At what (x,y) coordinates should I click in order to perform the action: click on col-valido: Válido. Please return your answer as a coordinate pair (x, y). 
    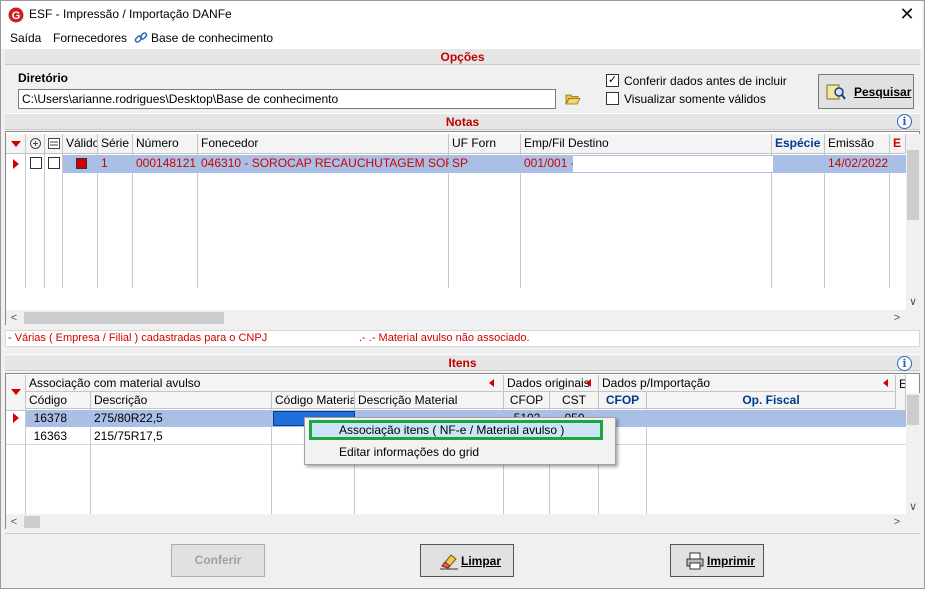
    Looking at the image, I should click on (80, 144).